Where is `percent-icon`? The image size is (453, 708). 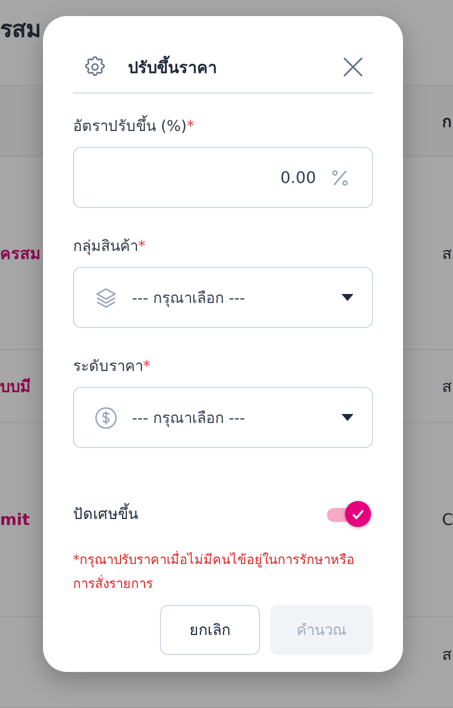
percent-icon is located at coordinates (340, 178).